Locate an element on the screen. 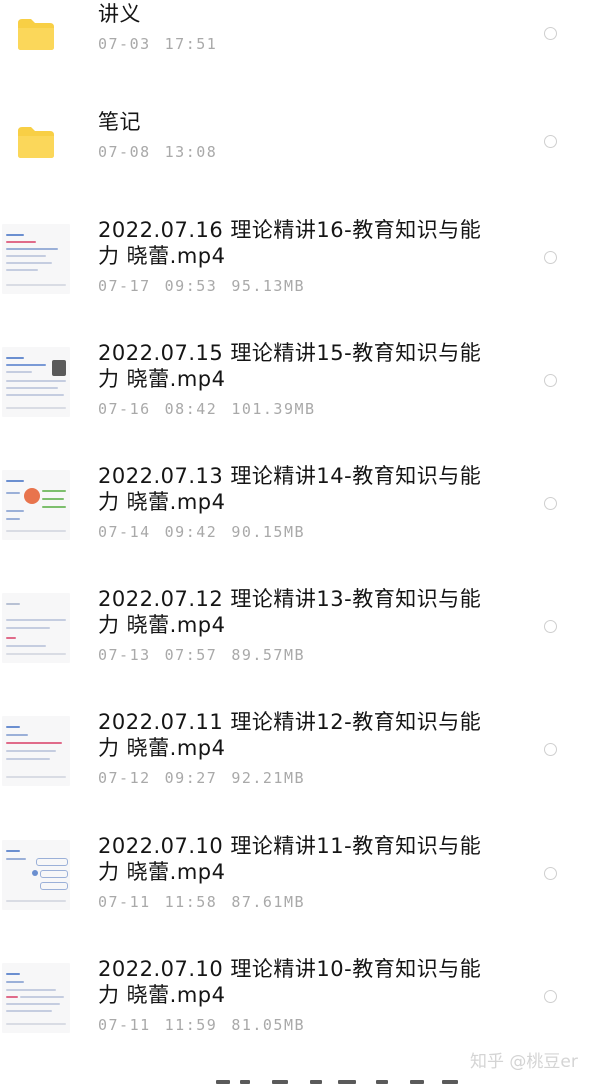  file-meta: 07-13 07:57 89.57MB is located at coordinates (201, 655).